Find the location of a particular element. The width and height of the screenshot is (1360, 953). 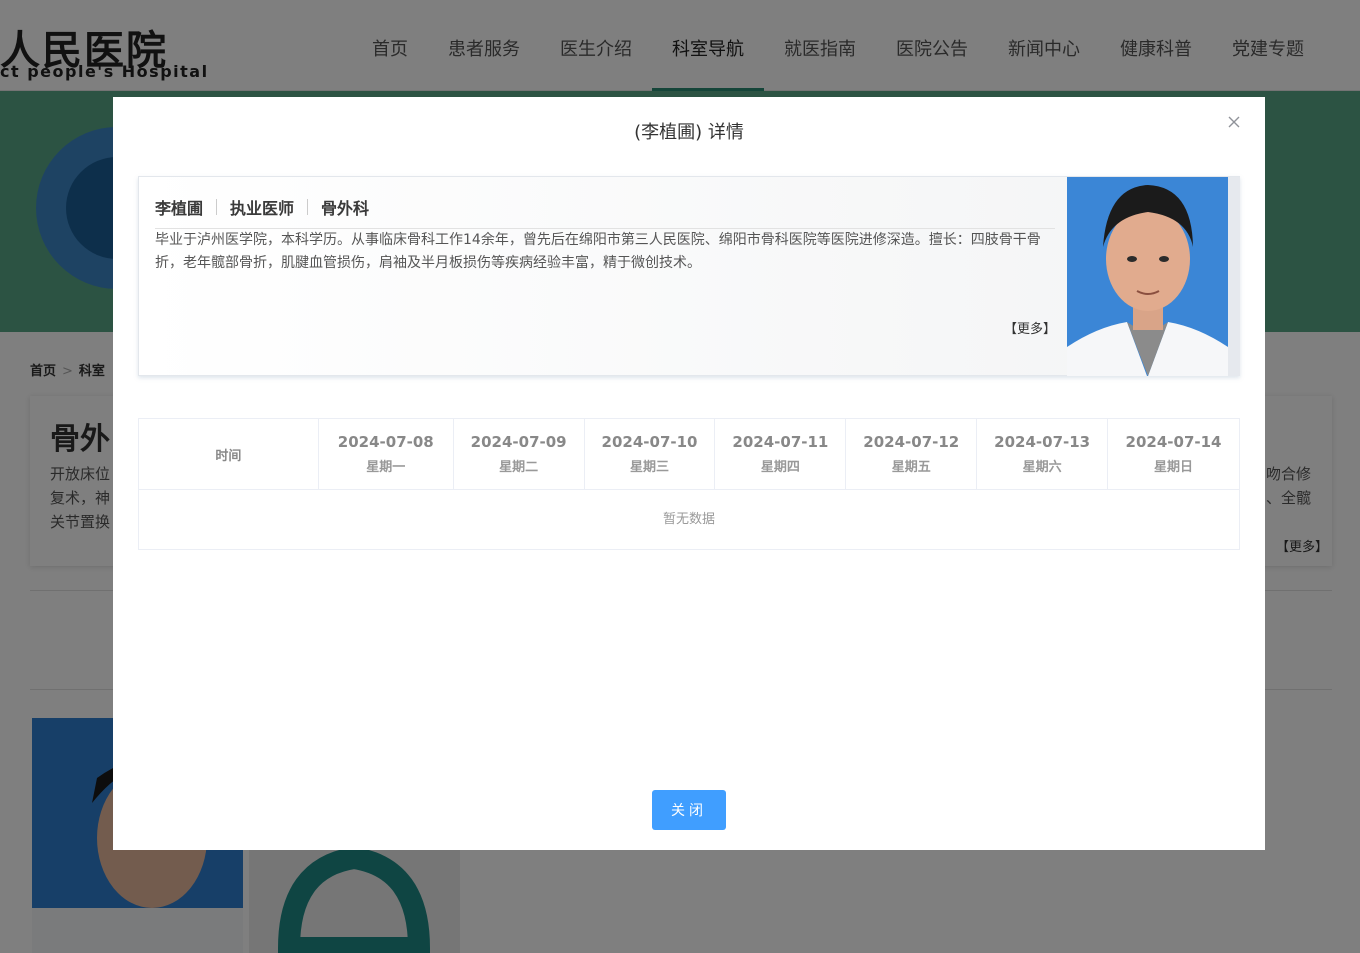

doctor-portrait-icon is located at coordinates (1147, 276).